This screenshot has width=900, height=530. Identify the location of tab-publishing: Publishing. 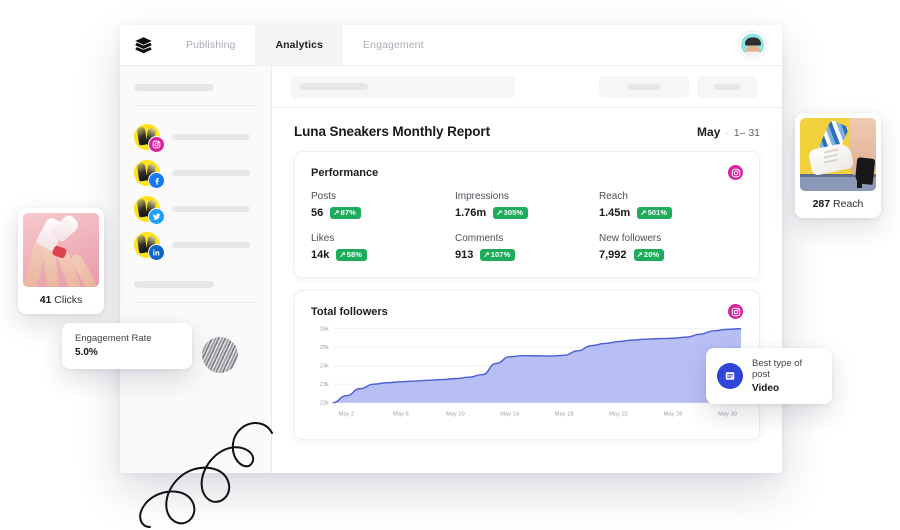
(210, 45).